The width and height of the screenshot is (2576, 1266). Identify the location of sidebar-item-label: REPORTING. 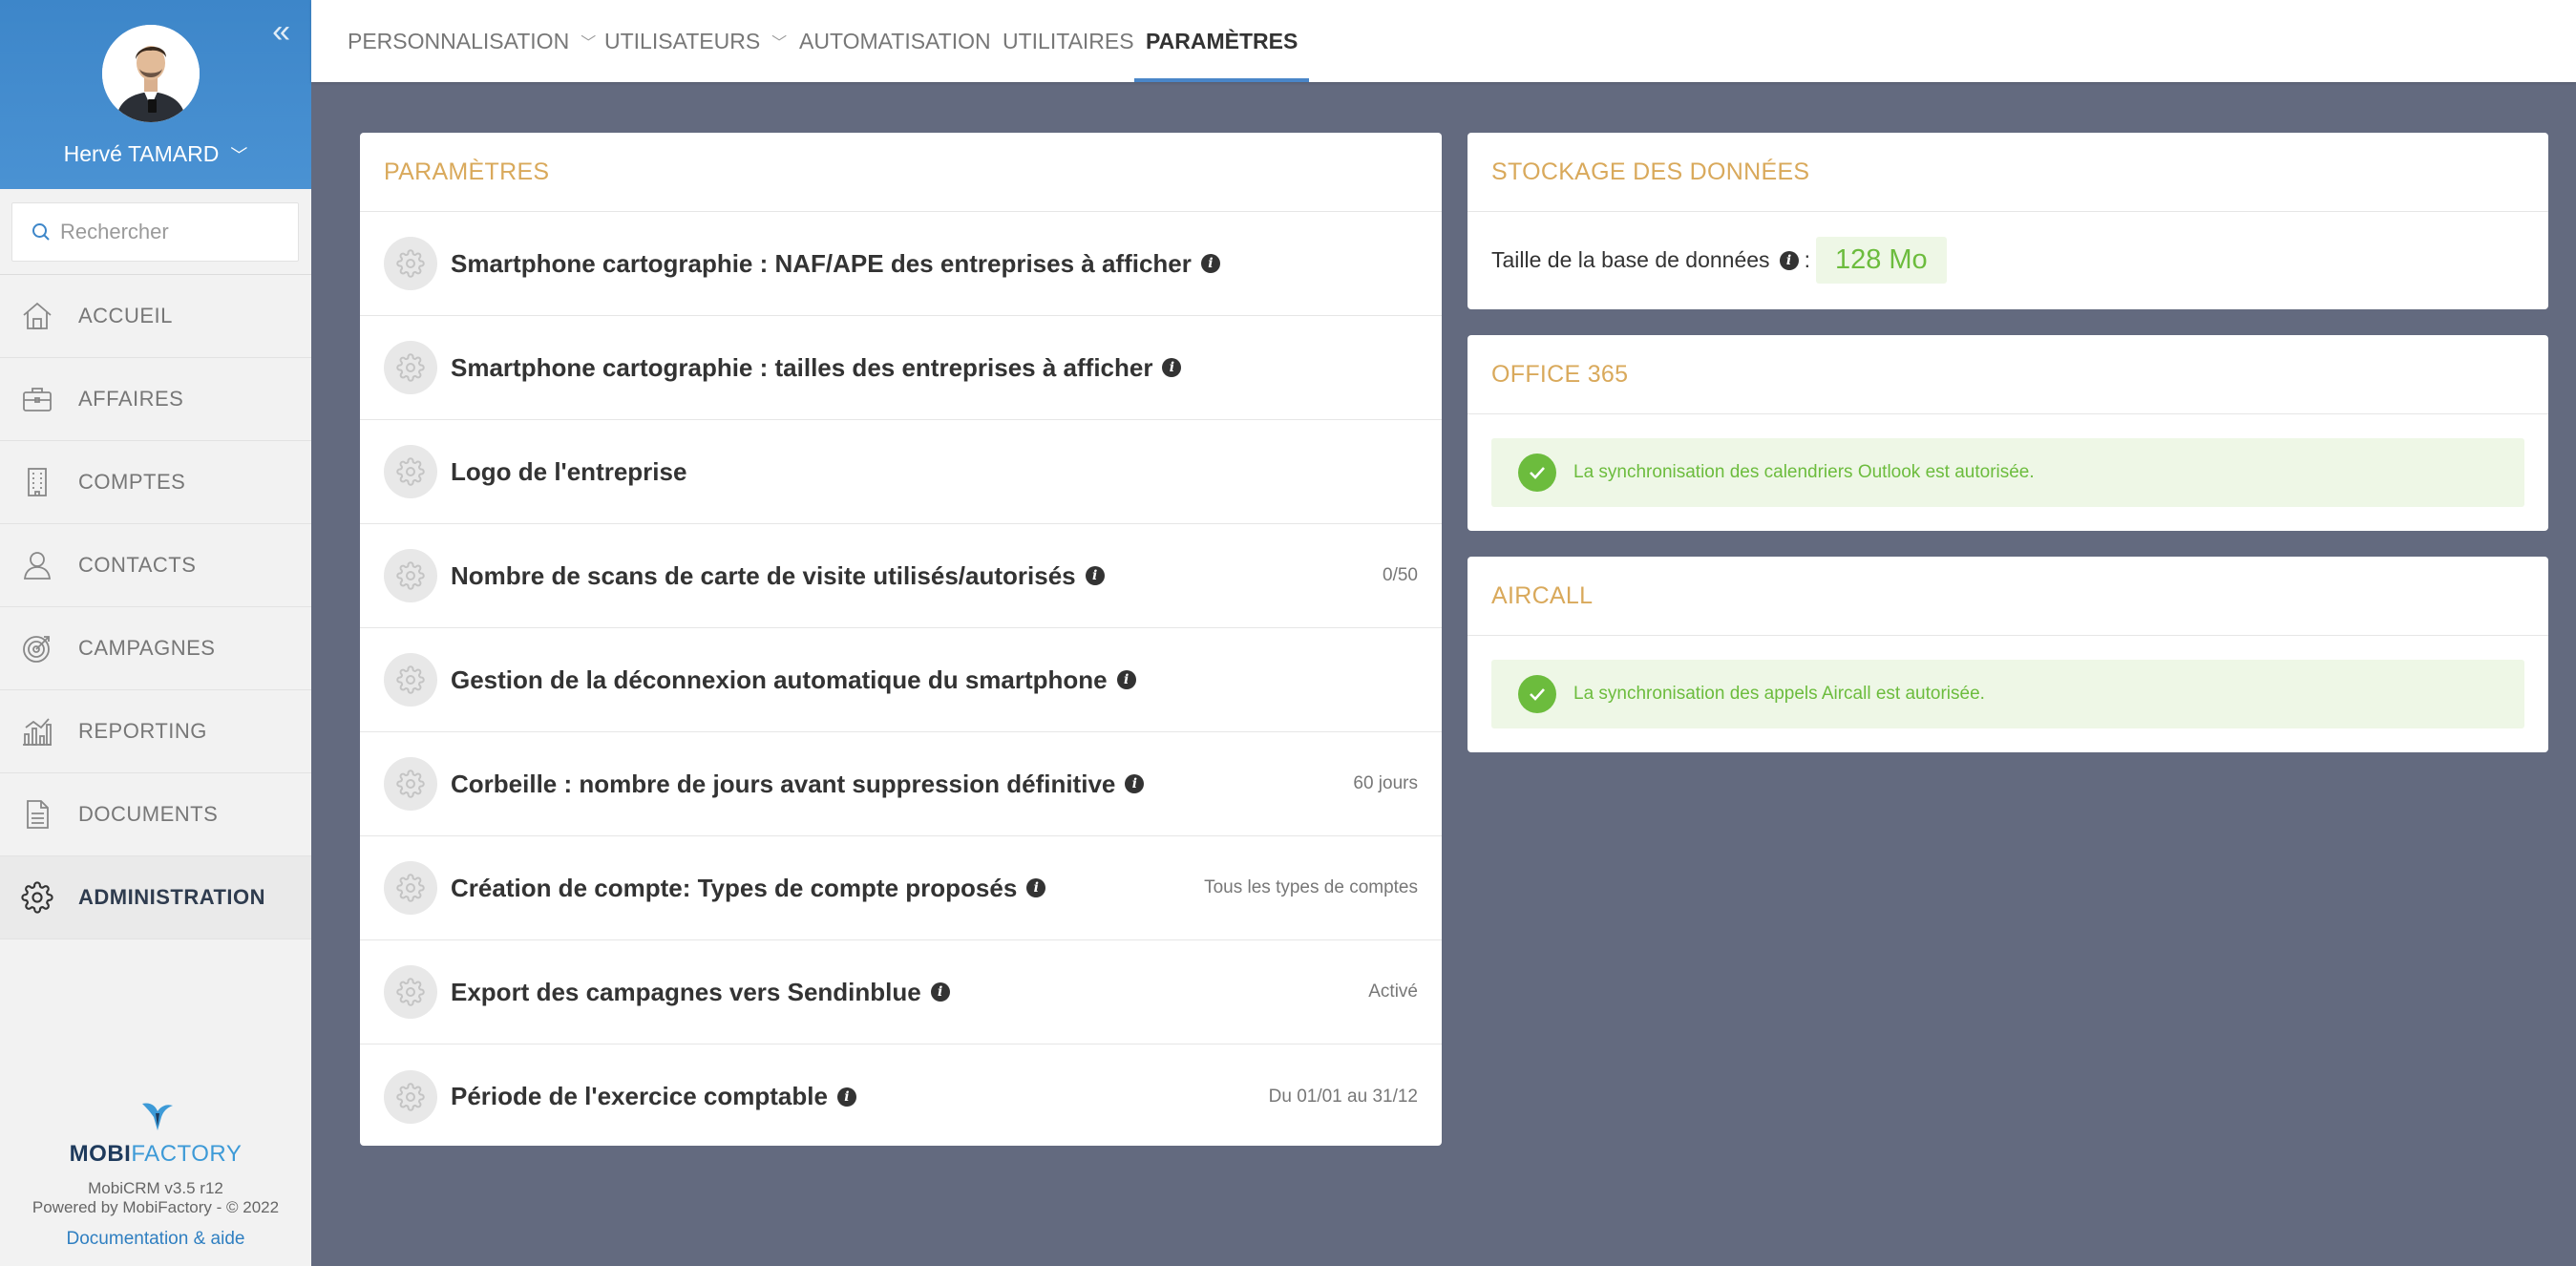
(142, 731).